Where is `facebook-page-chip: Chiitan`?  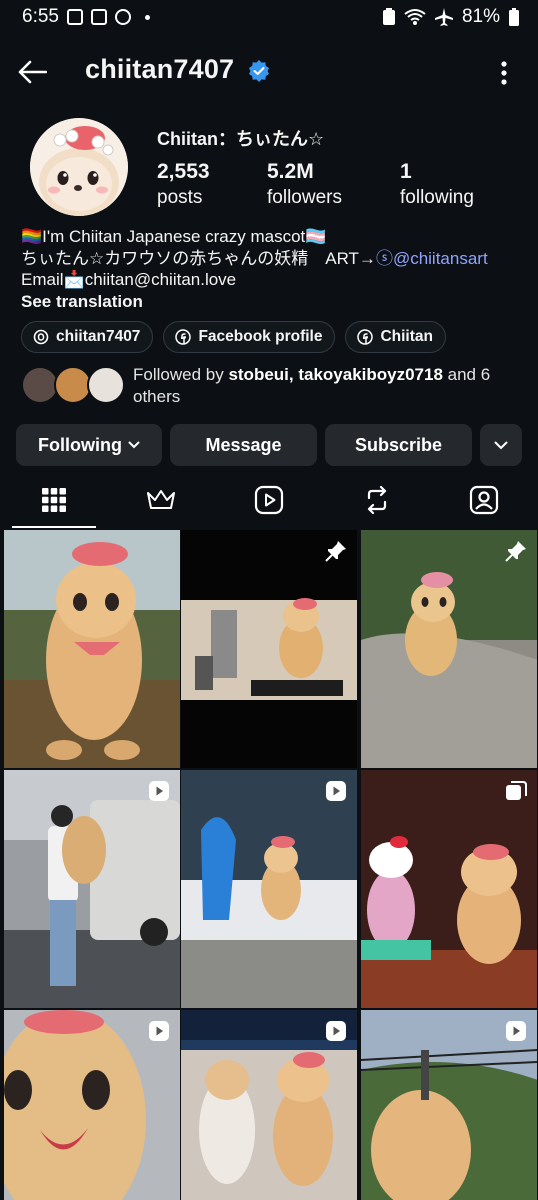 facebook-page-chip: Chiitan is located at coordinates (395, 337).